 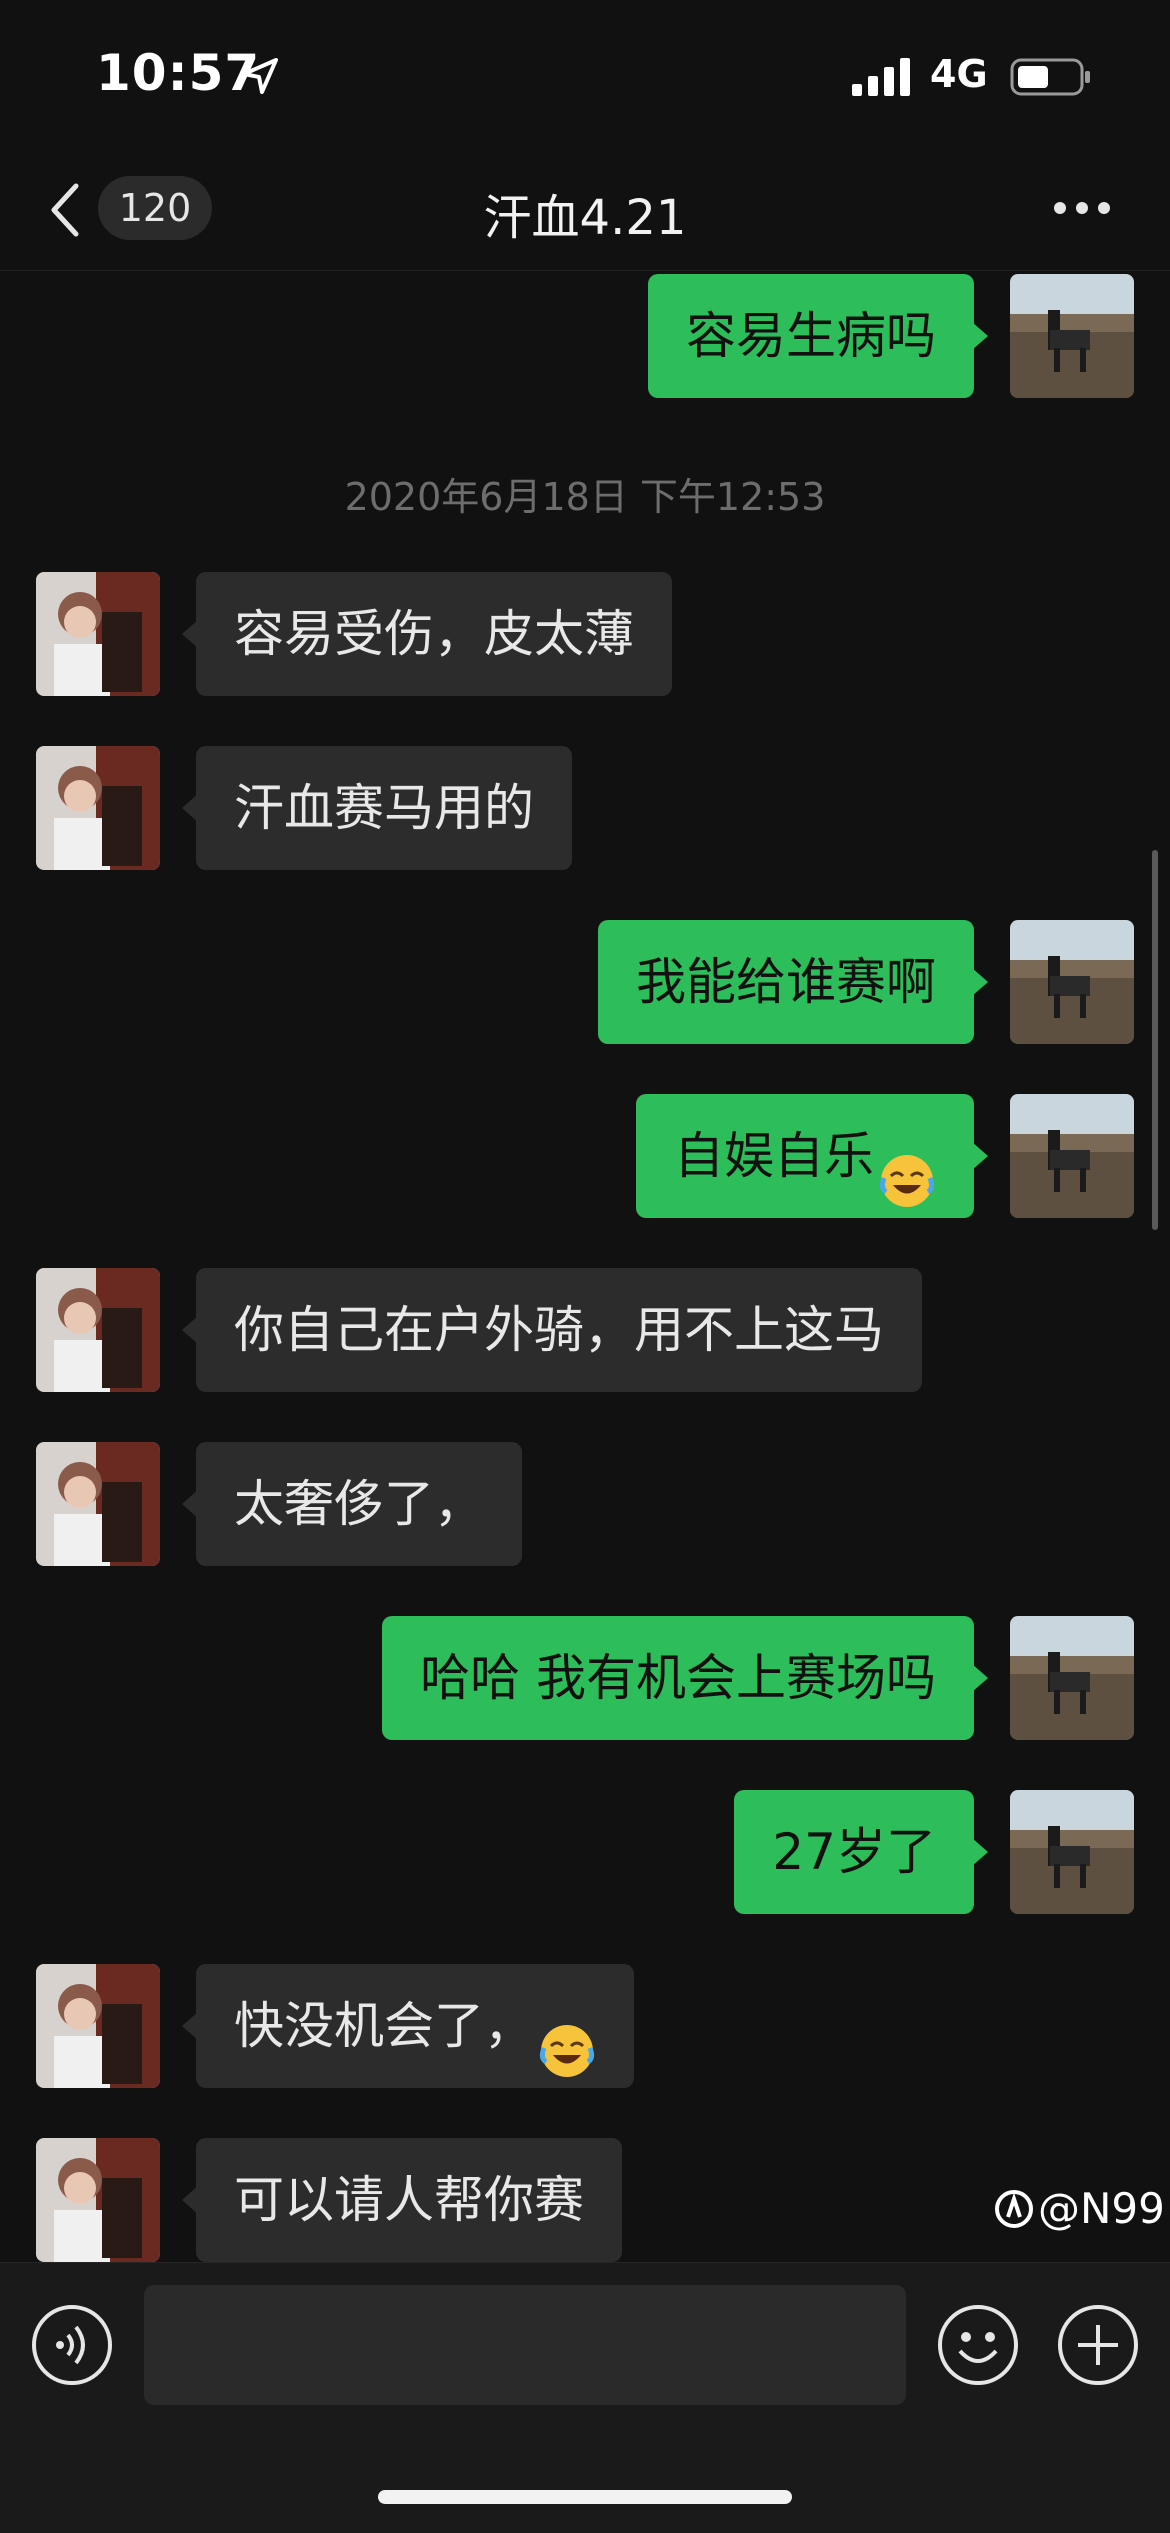 What do you see at coordinates (883, 79) in the screenshot?
I see `cellular-signal-icon` at bounding box center [883, 79].